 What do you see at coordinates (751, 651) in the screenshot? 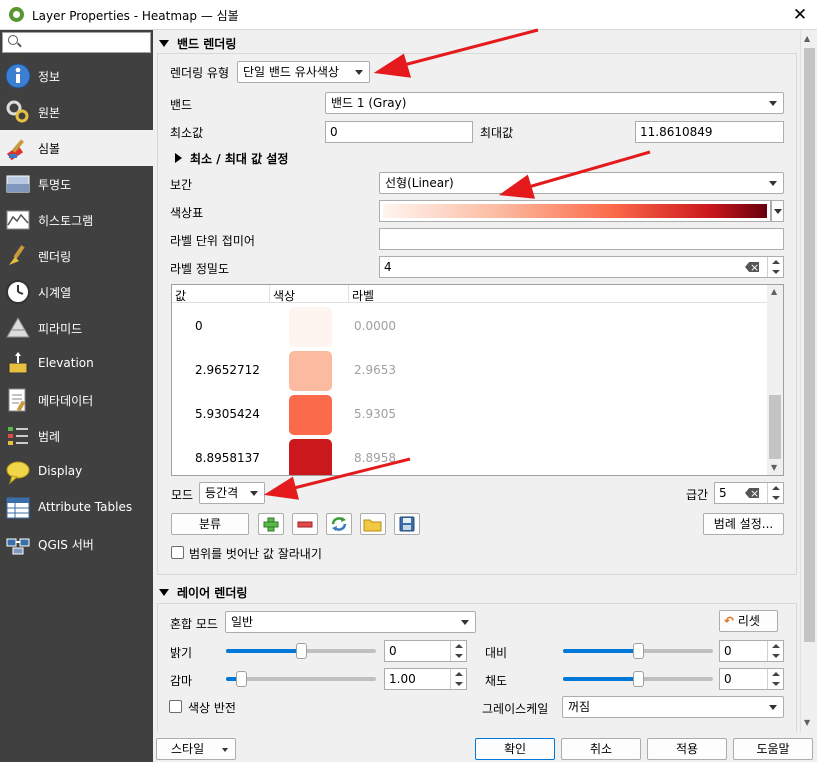
I see `contrast-spinbox: 0` at bounding box center [751, 651].